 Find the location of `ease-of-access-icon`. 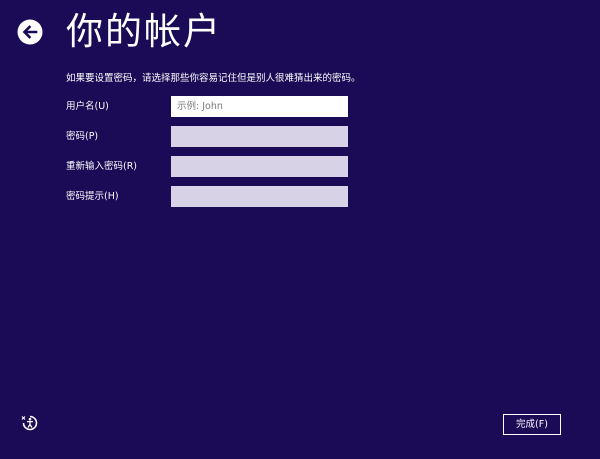

ease-of-access-icon is located at coordinates (29, 423).